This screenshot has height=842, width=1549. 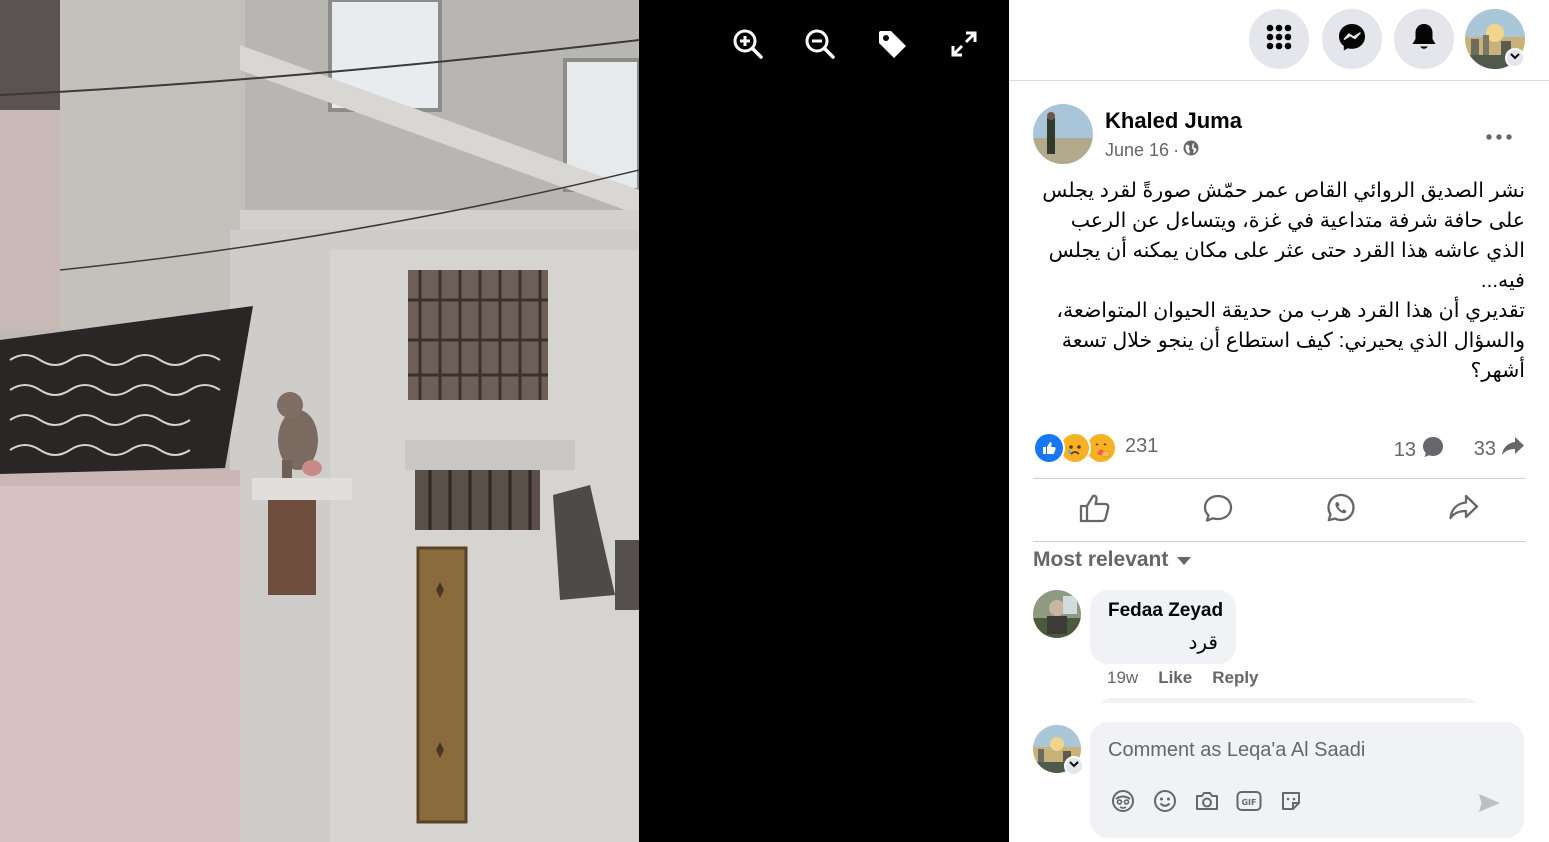 I want to click on menu-grid-icon, so click(x=1279, y=39).